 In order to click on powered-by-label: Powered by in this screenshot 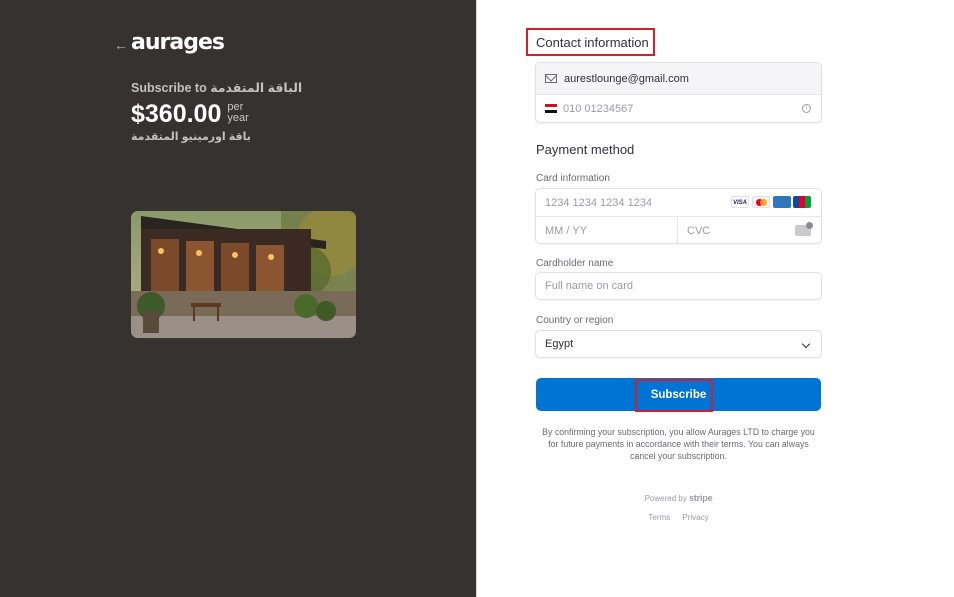, I will do `click(665, 498)`.